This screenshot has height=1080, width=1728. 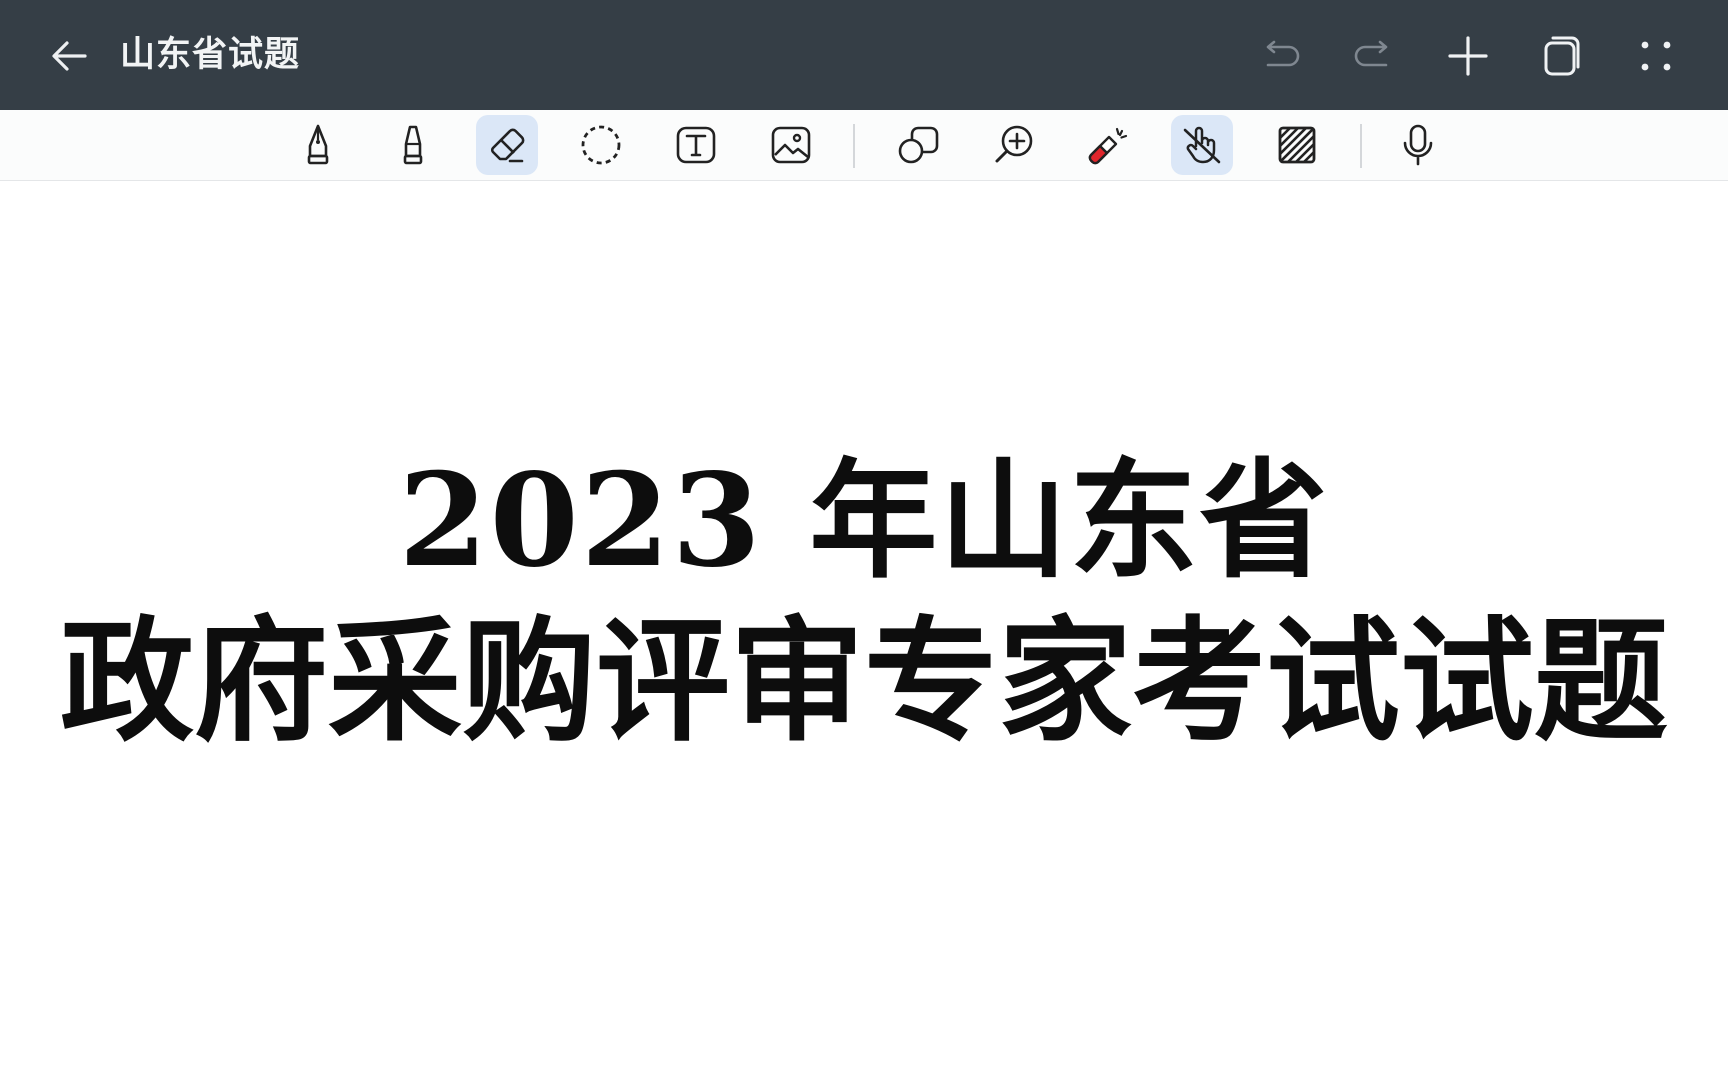 I want to click on tool-zoom, so click(x=1014, y=145).